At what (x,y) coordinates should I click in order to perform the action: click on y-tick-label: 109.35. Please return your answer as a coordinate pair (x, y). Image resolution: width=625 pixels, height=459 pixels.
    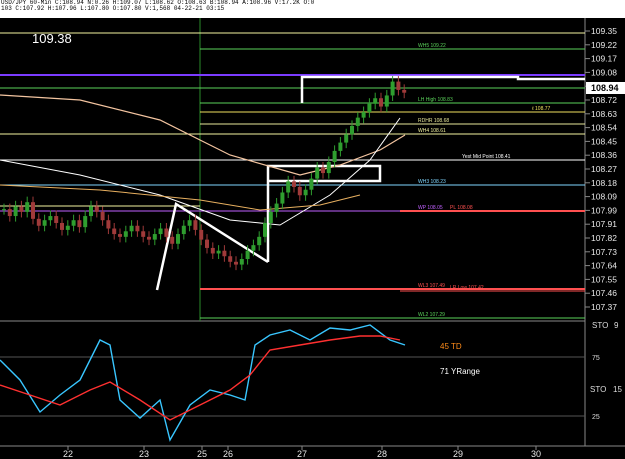
    Looking at the image, I should click on (604, 31).